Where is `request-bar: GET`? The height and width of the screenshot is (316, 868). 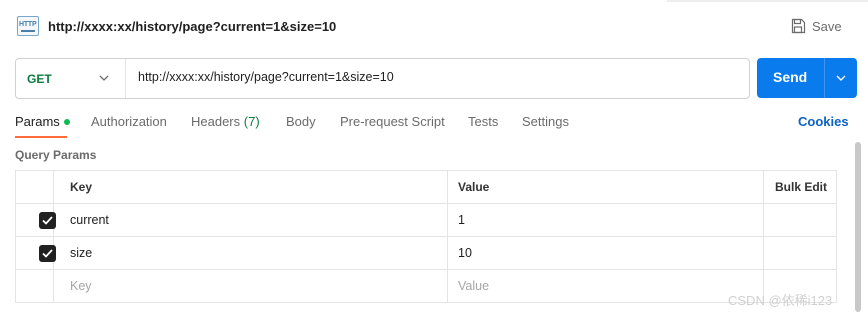 request-bar: GET is located at coordinates (382, 78).